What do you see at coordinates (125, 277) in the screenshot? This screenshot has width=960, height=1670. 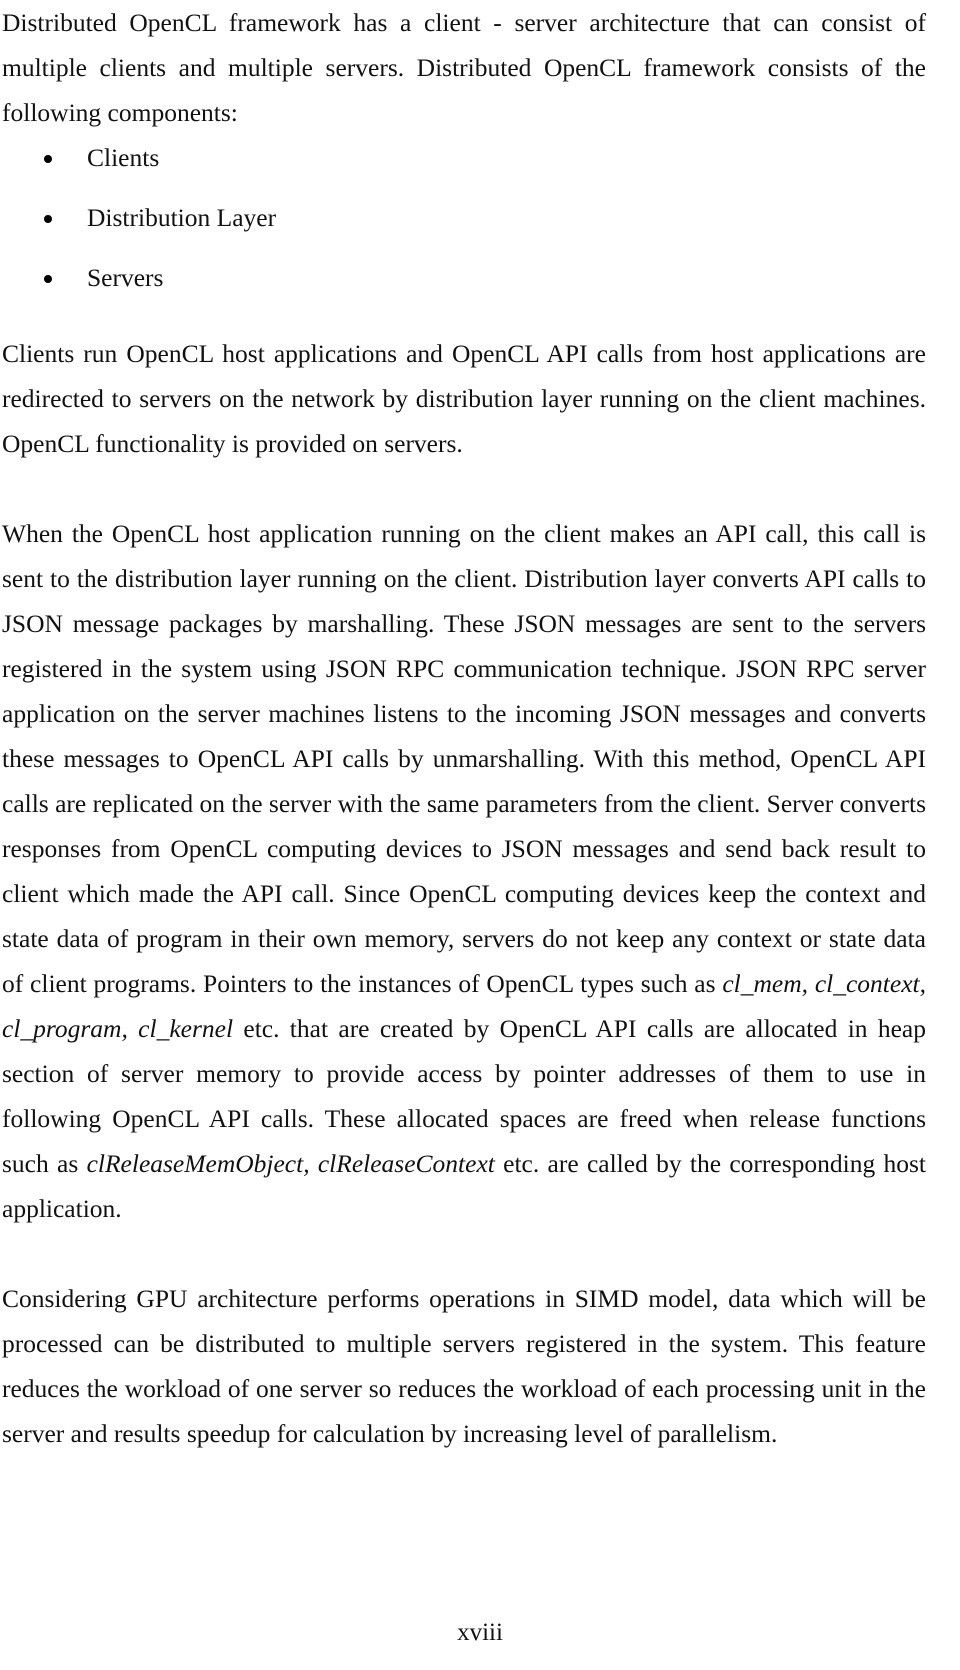 I see `bullet-item-label: Servers` at bounding box center [125, 277].